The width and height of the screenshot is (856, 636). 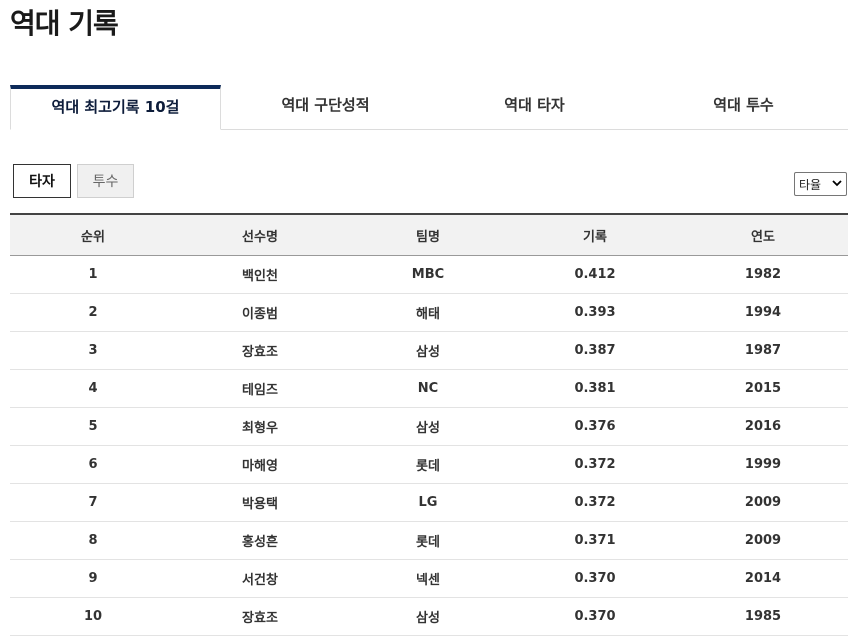 What do you see at coordinates (810, 184) in the screenshot?
I see `stat-select-value: 타율` at bounding box center [810, 184].